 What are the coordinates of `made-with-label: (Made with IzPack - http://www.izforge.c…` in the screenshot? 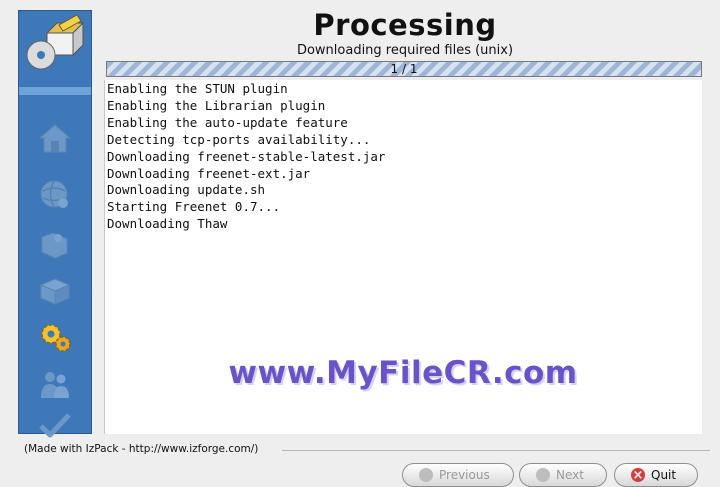 It's located at (141, 449).